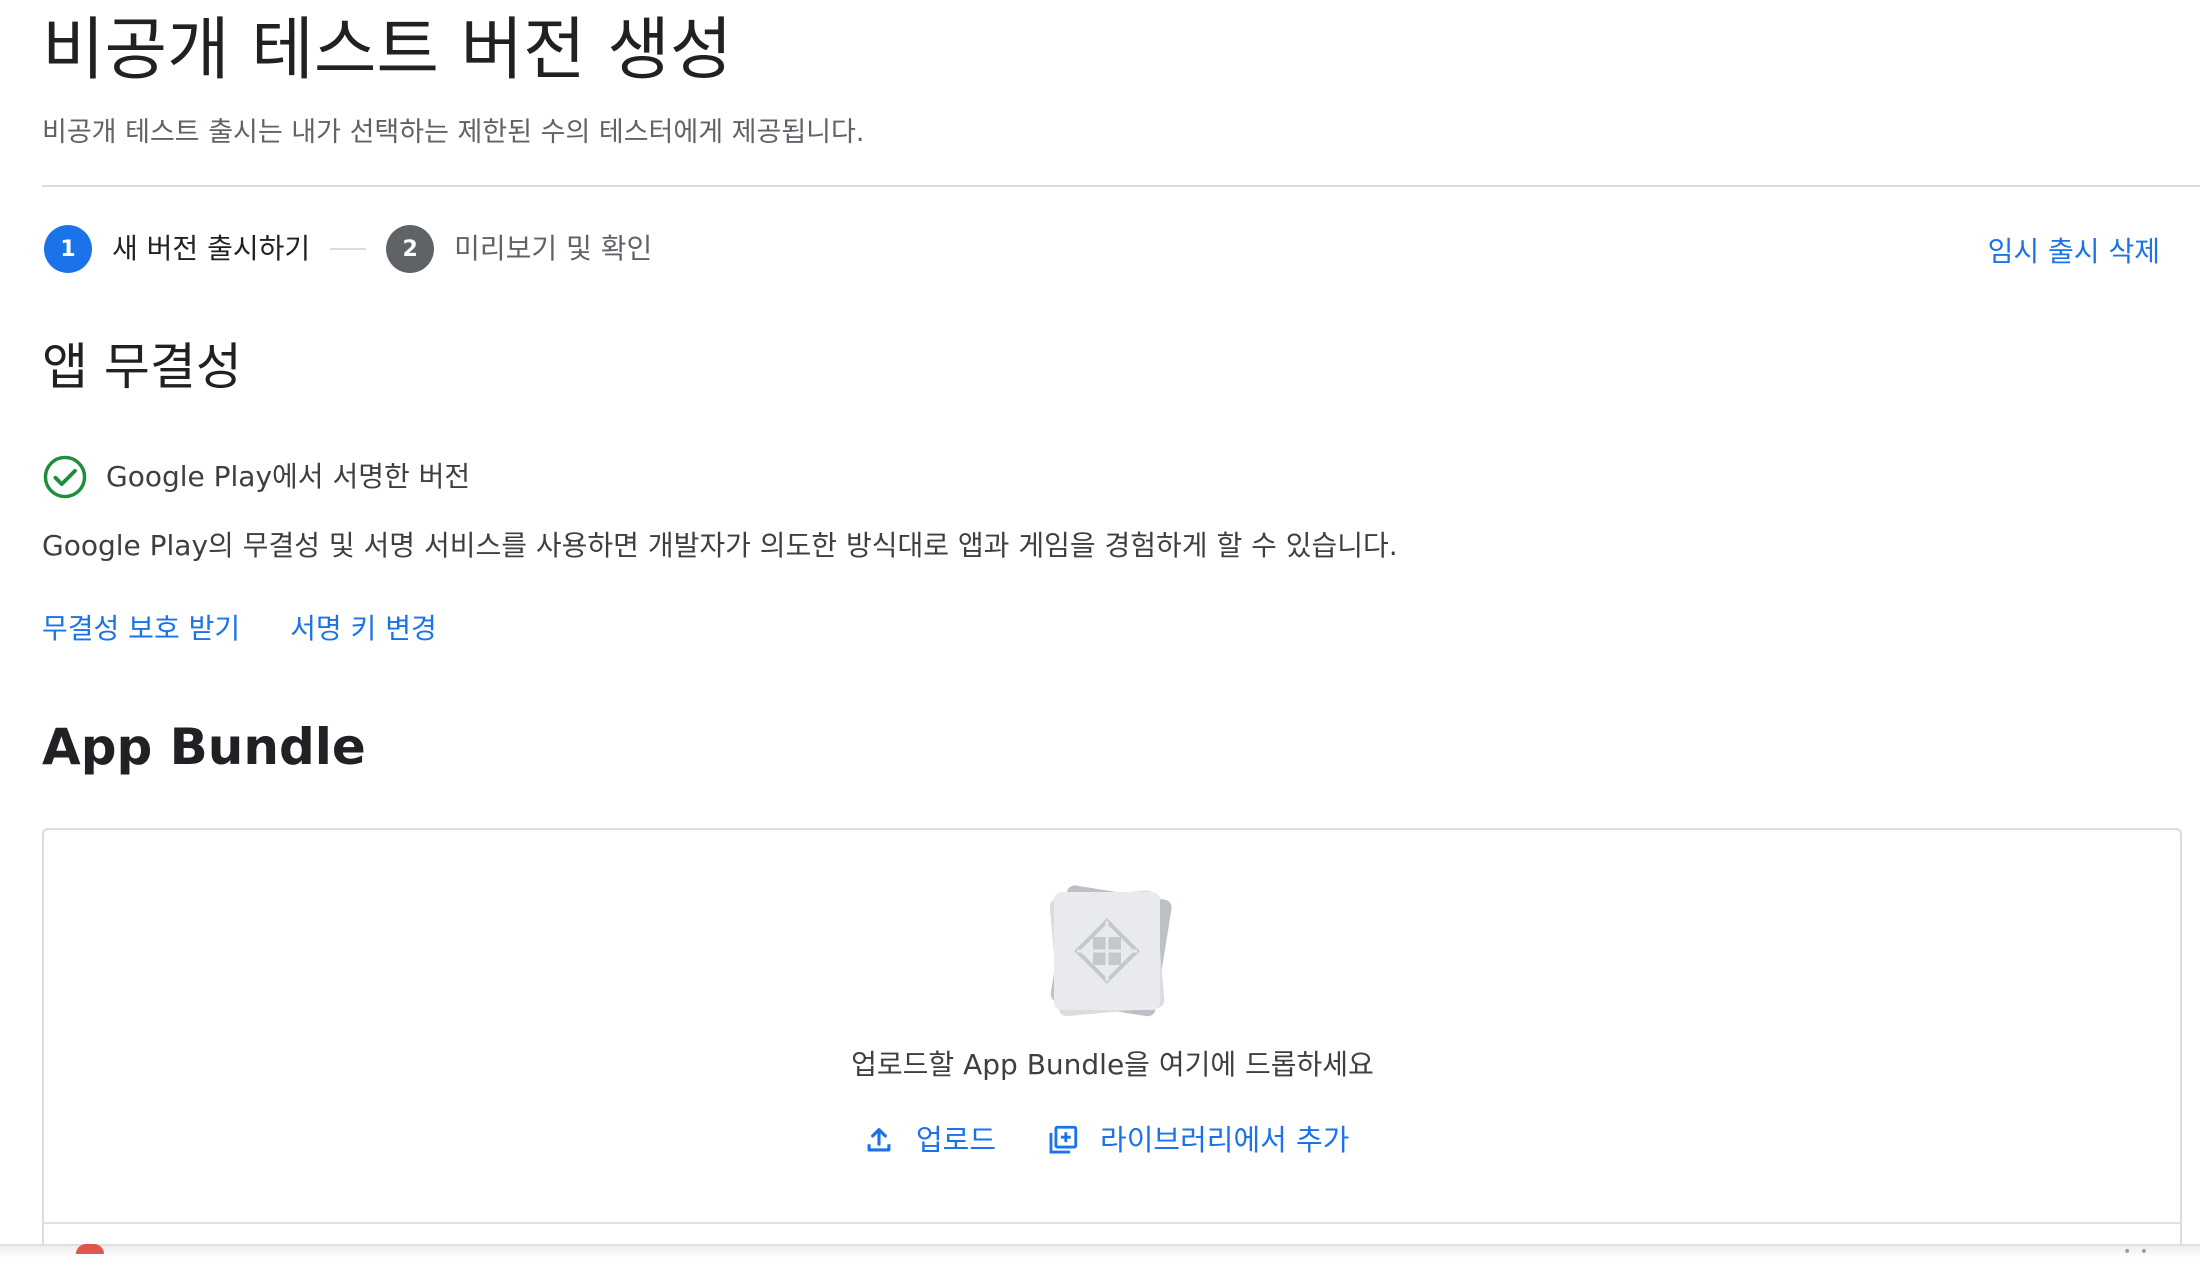 This screenshot has width=2200, height=1274. Describe the element at coordinates (1063, 1139) in the screenshot. I see `library-add-icon` at that location.